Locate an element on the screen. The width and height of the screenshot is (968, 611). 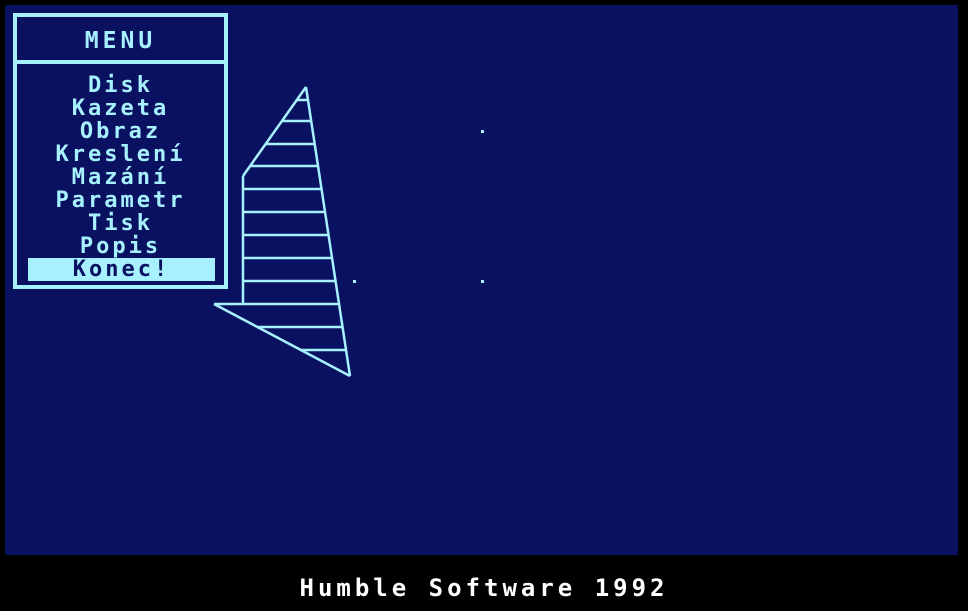
menu-item-popis: Popis is located at coordinates (120, 246).